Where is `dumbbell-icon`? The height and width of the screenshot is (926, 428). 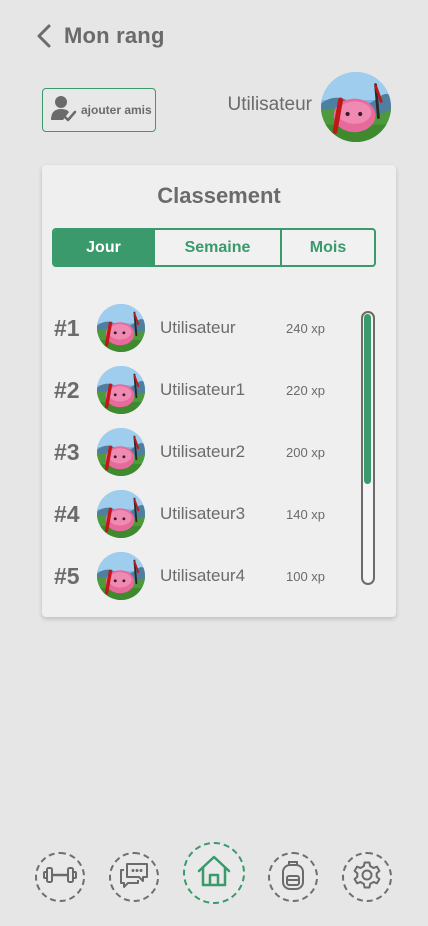
dumbbell-icon is located at coordinates (60, 877).